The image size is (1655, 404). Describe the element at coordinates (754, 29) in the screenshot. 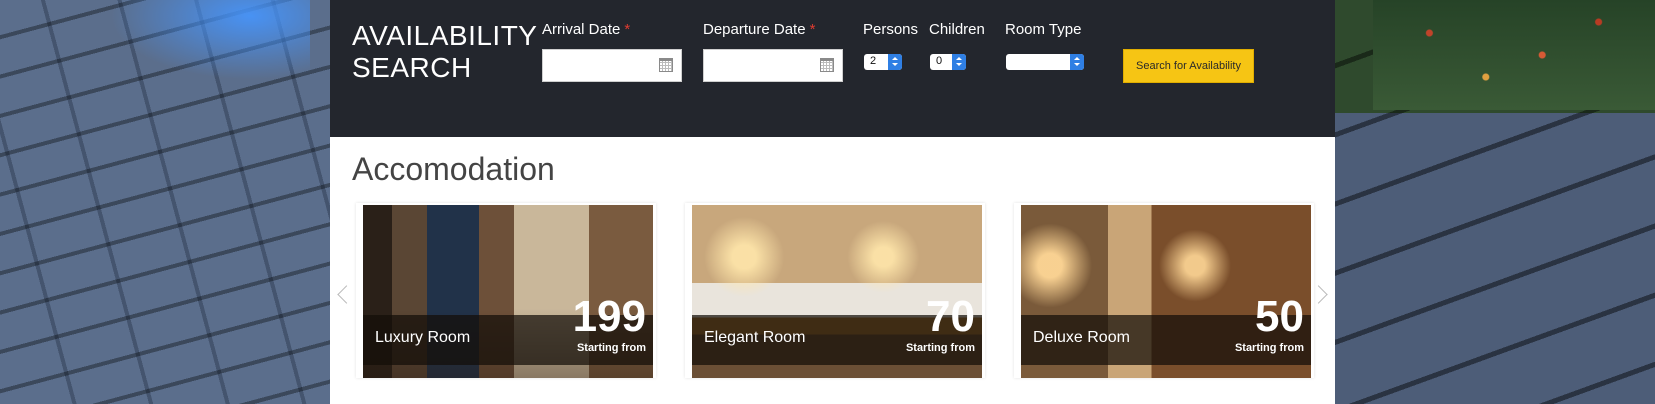

I see `departure-date-label-text: Departure Date` at that location.